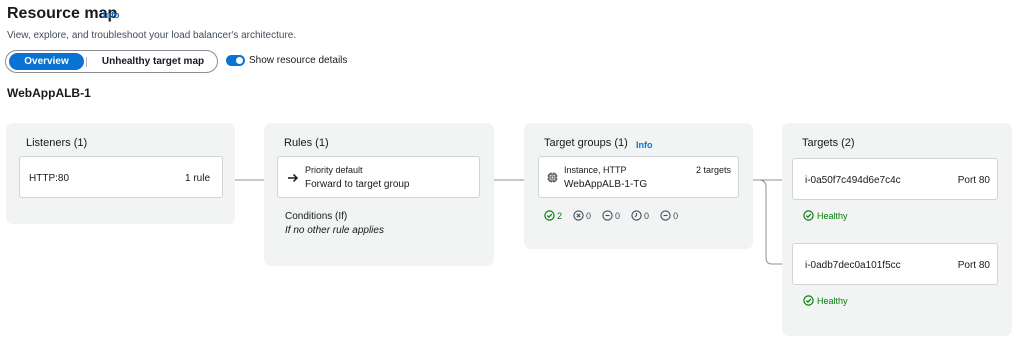 Image resolution: width=1024 pixels, height=350 pixels. I want to click on healthy-count: 2, so click(553, 215).